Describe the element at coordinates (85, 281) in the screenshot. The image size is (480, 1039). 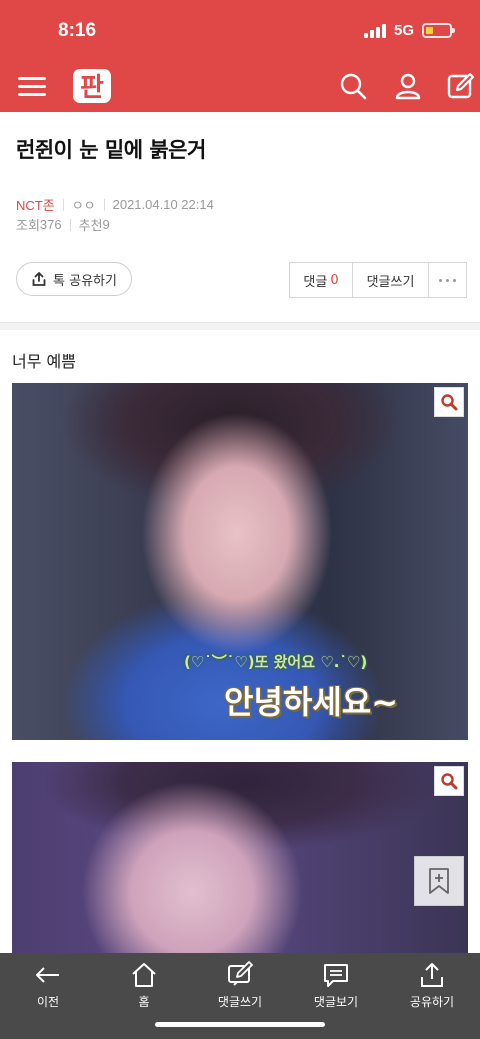
I see `kakao-share-label: 톡 공유하기` at that location.